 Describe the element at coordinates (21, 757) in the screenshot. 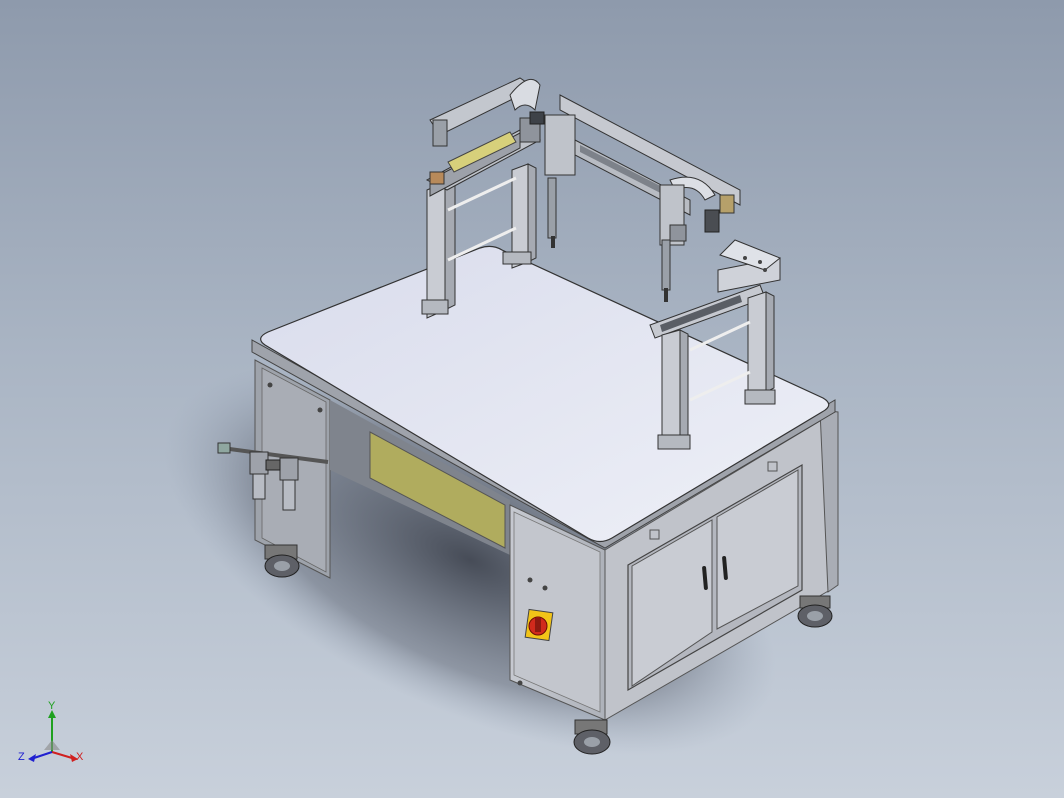

I see `z-axis-label: Z` at that location.